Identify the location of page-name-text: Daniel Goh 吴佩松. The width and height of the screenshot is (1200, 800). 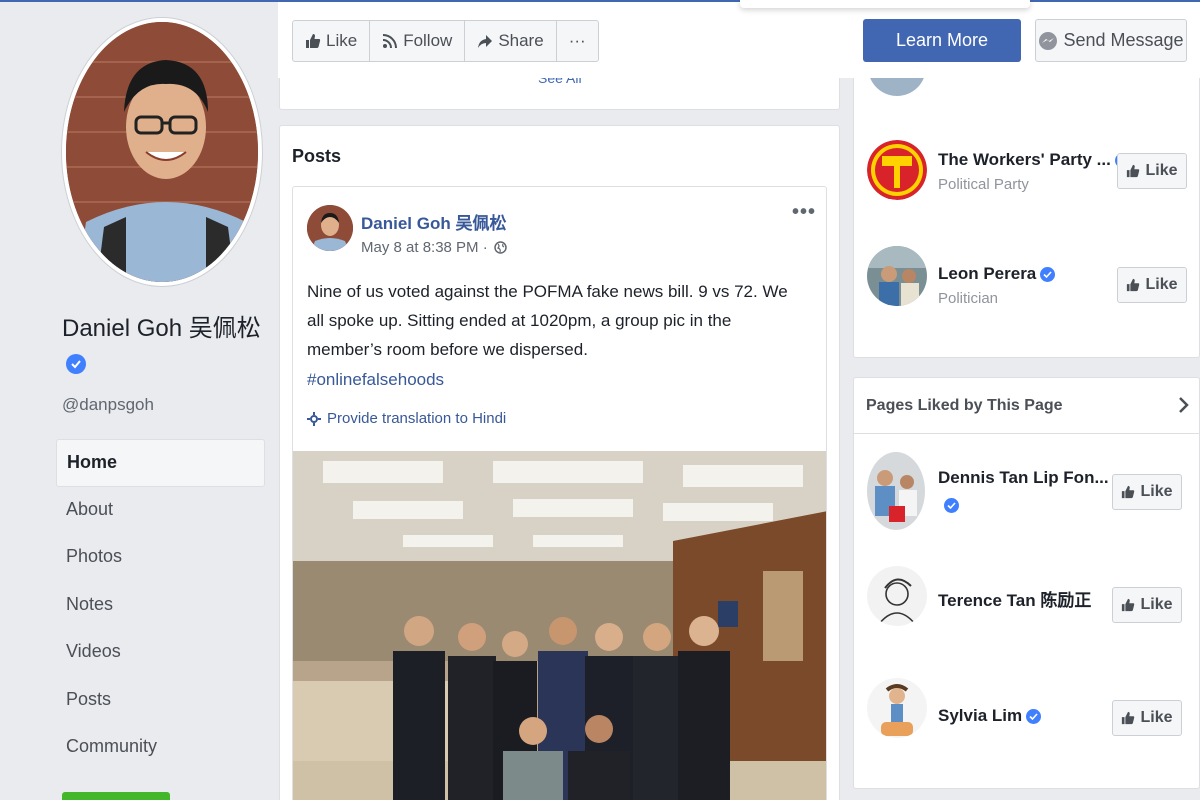
(161, 328).